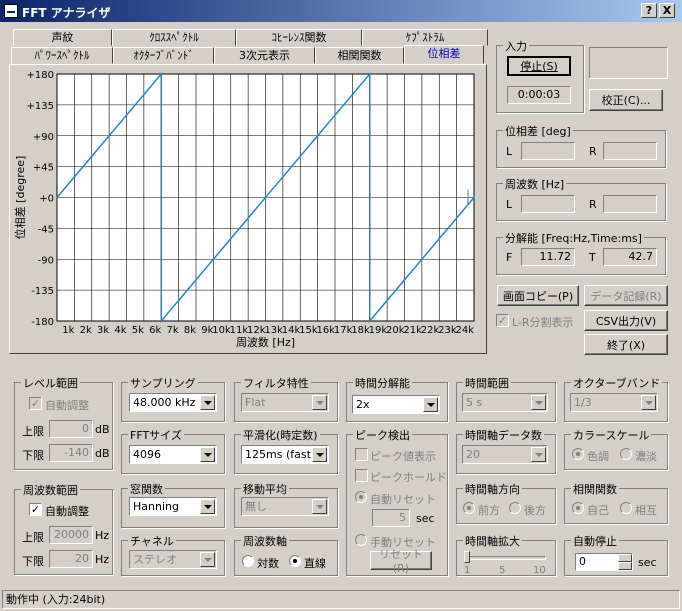 The image size is (682, 611). Describe the element at coordinates (509, 151) in the screenshot. I see `phase-l-label: L` at that location.